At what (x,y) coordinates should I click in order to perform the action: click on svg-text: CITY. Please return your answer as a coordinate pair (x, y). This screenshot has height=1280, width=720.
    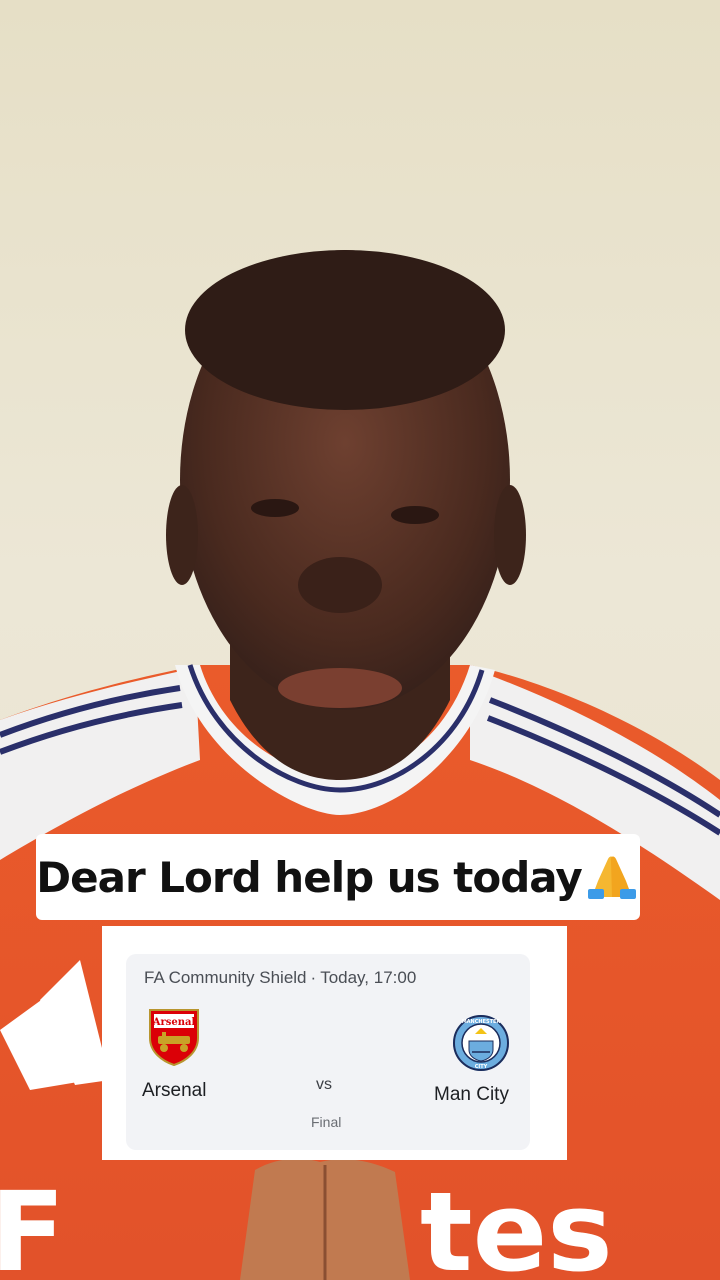
    Looking at the image, I should click on (481, 1067).